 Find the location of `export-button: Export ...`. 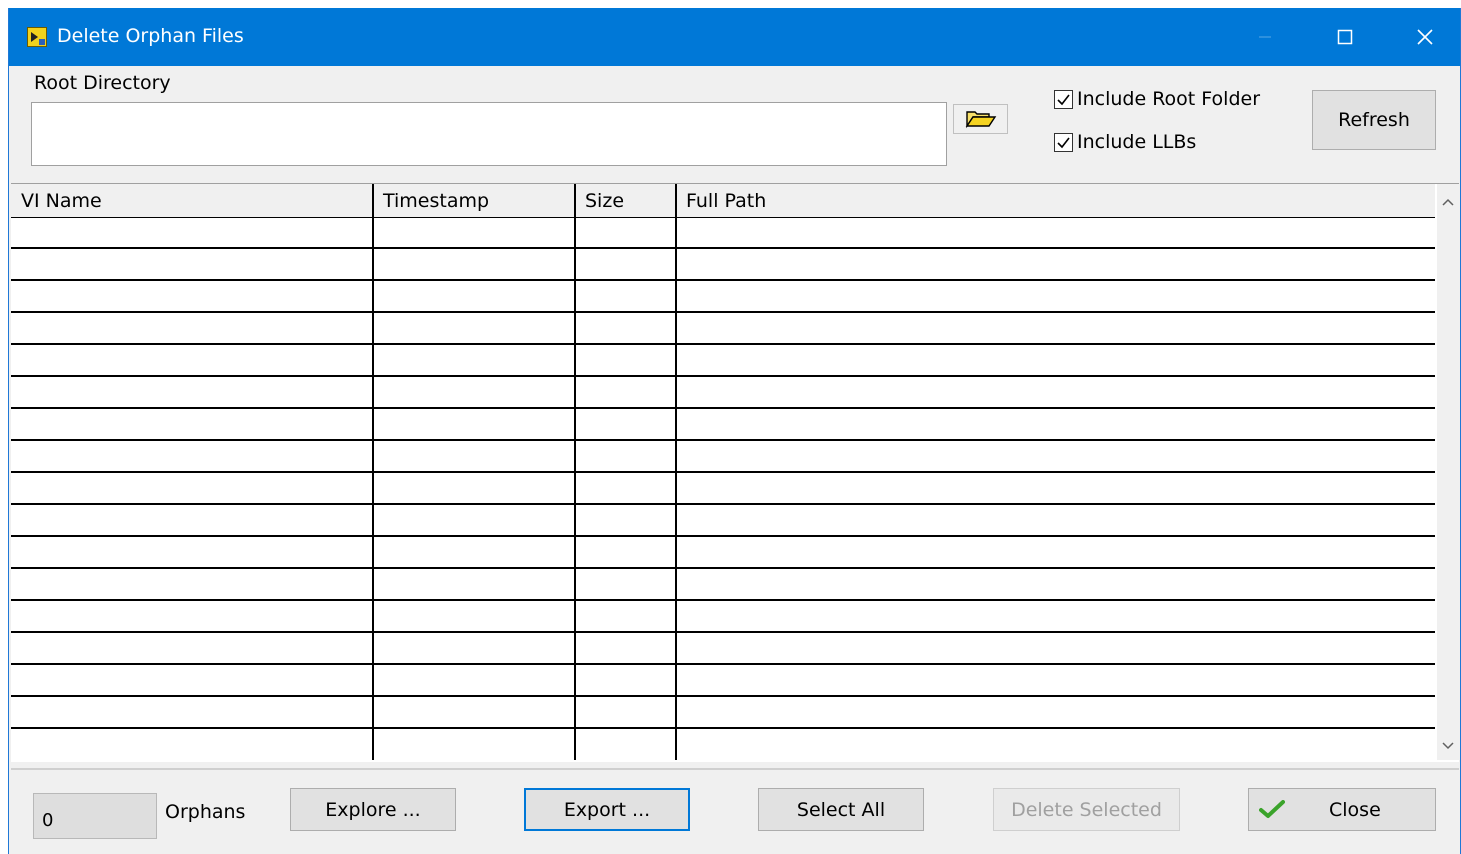

export-button: Export ... is located at coordinates (607, 809).